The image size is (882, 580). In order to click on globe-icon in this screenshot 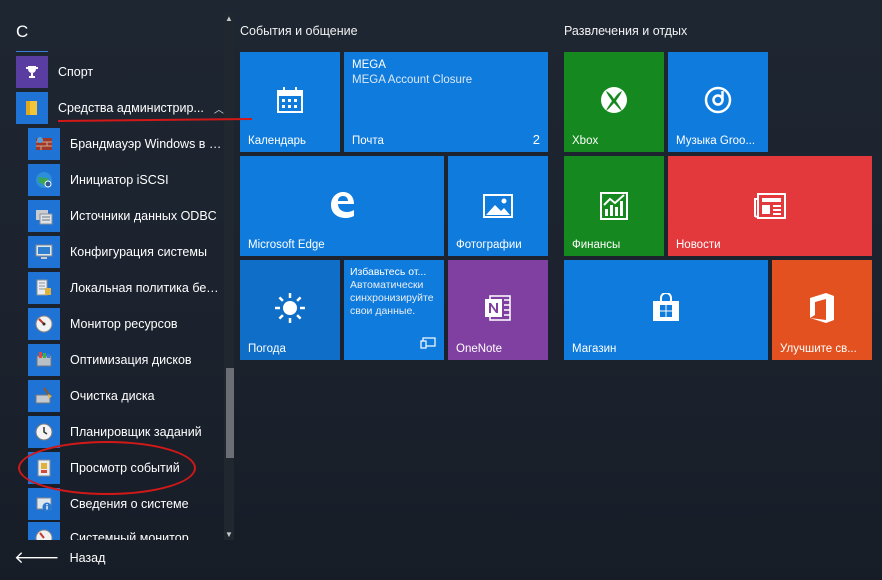, I will do `click(44, 180)`.